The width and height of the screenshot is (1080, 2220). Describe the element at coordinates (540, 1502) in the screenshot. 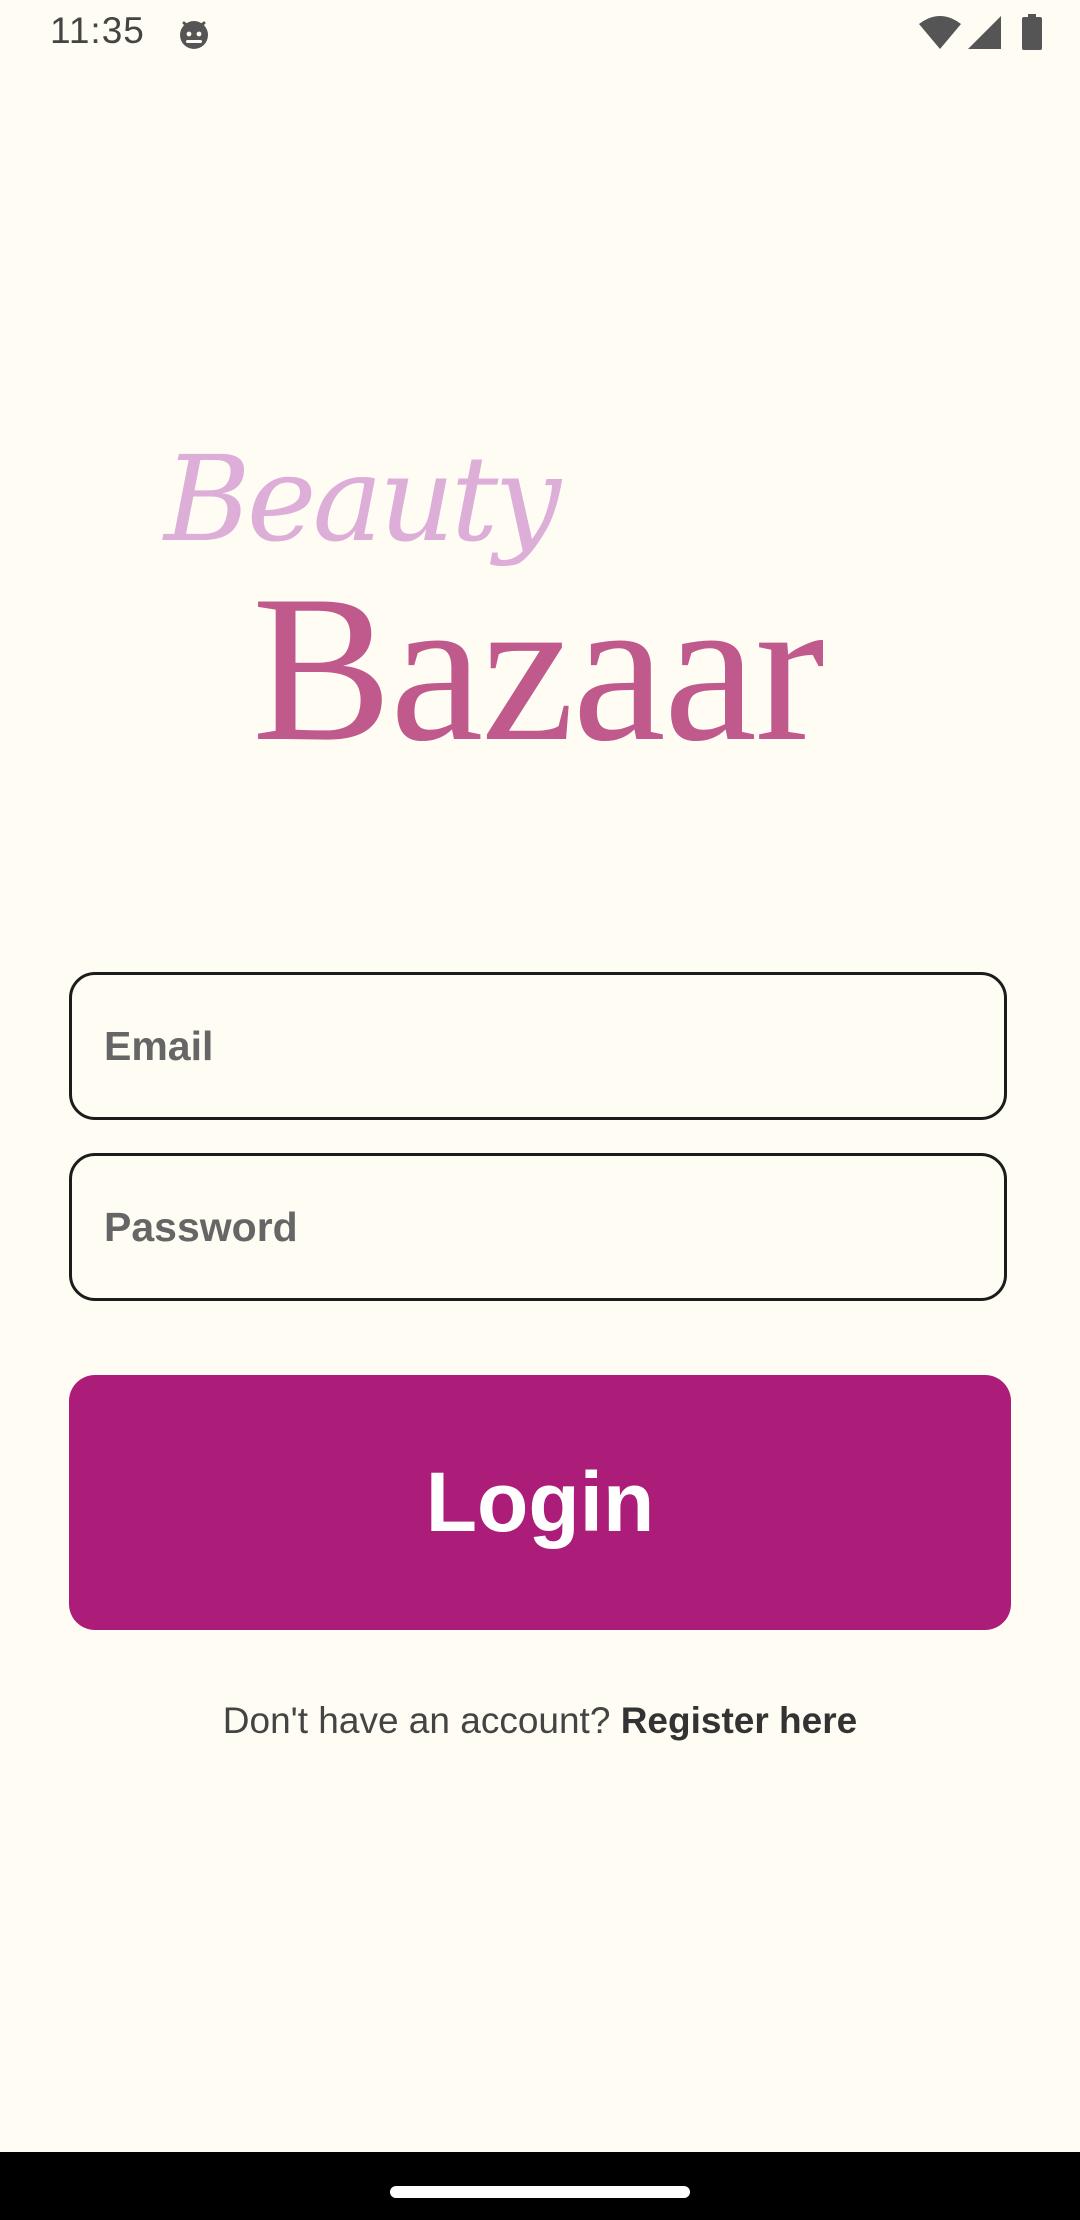

I see `login-button: Login` at that location.